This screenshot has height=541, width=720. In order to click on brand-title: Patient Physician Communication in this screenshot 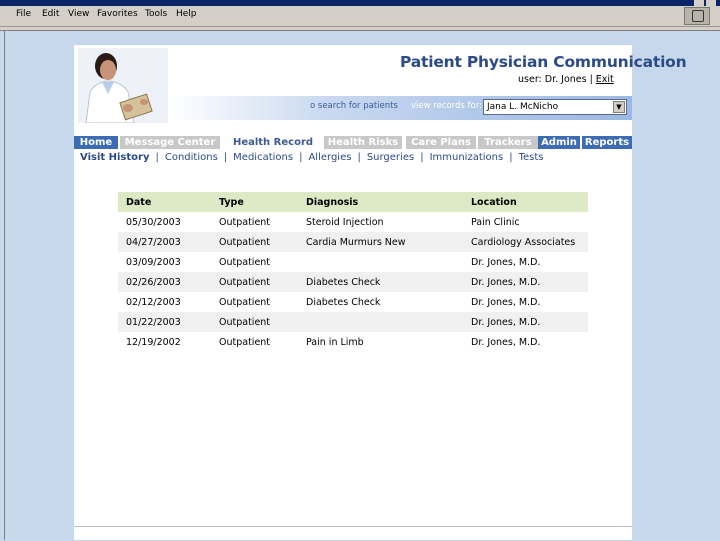, I will do `click(543, 62)`.